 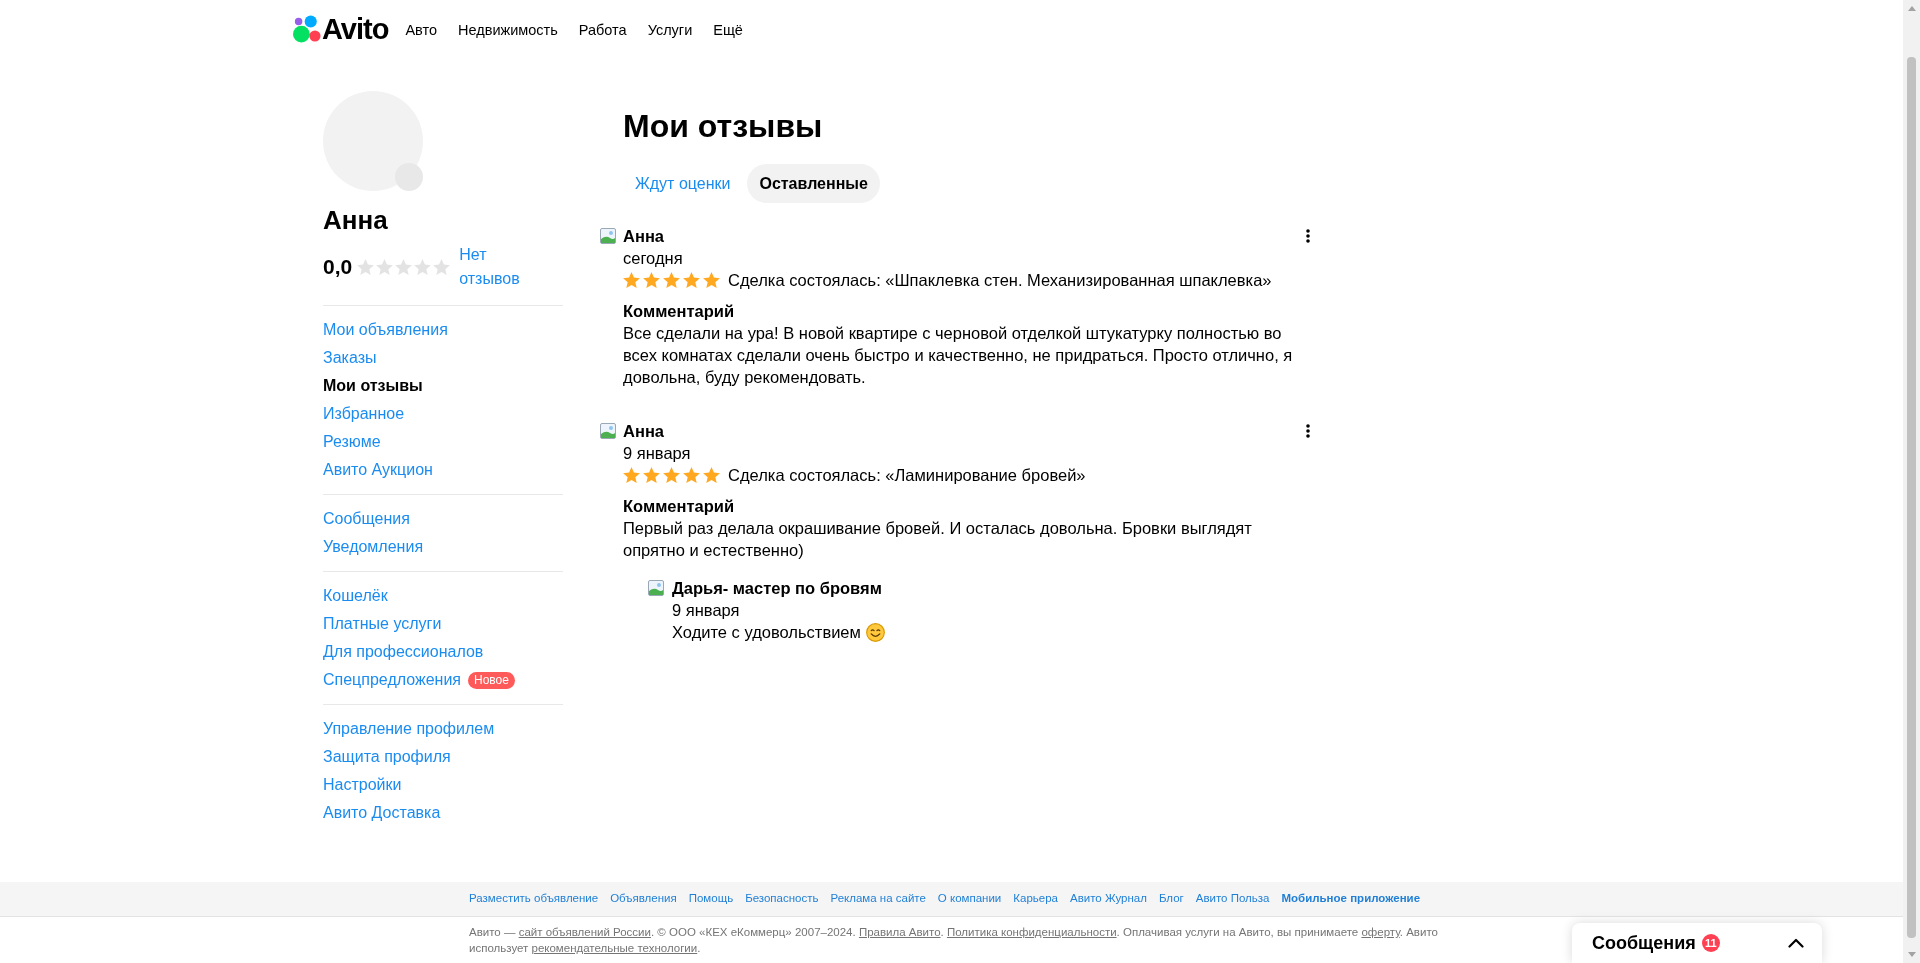 I want to click on nav-link: Авто, so click(x=421, y=31).